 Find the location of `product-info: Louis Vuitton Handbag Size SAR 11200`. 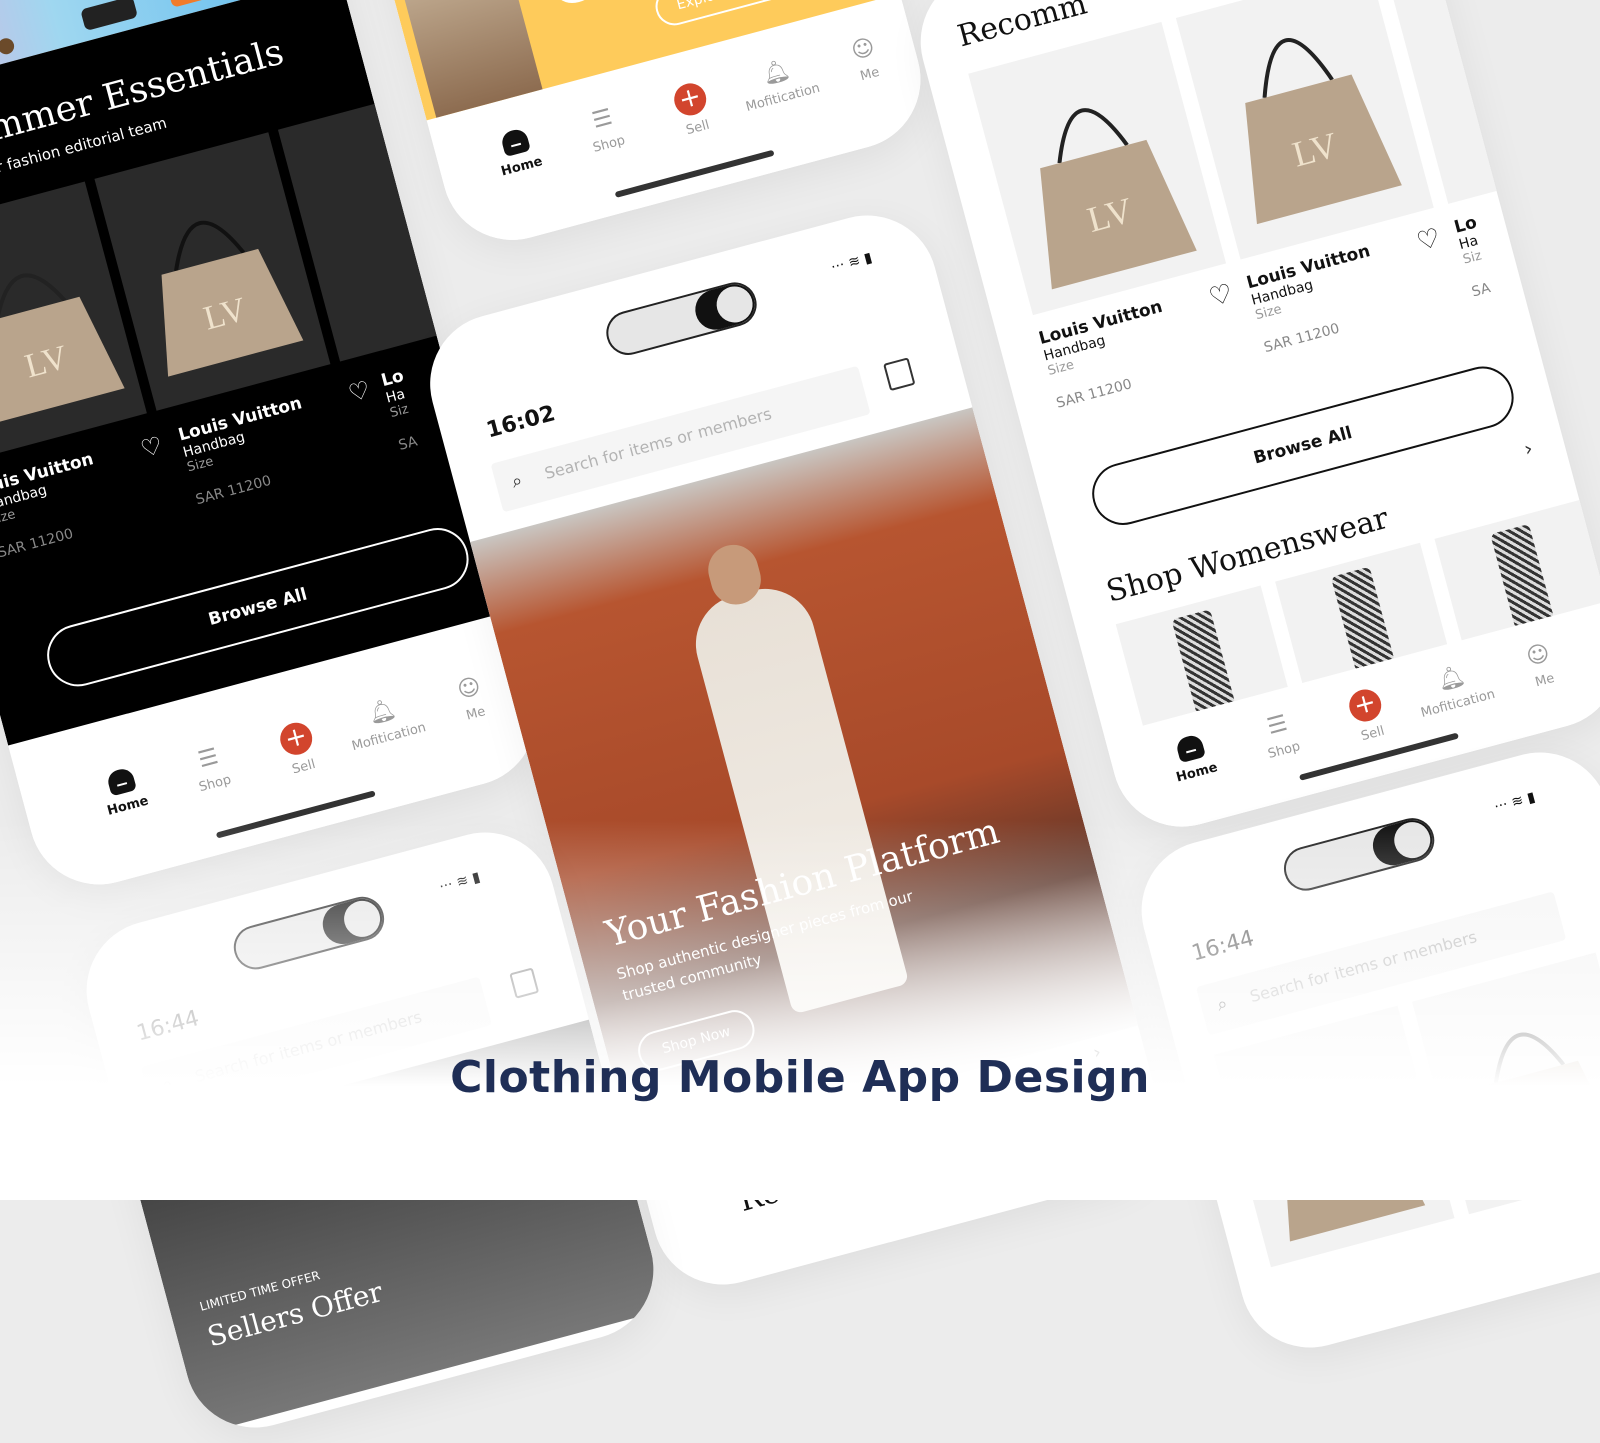

product-info: Louis Vuitton Handbag Size SAR 11200 is located at coordinates (264, 447).